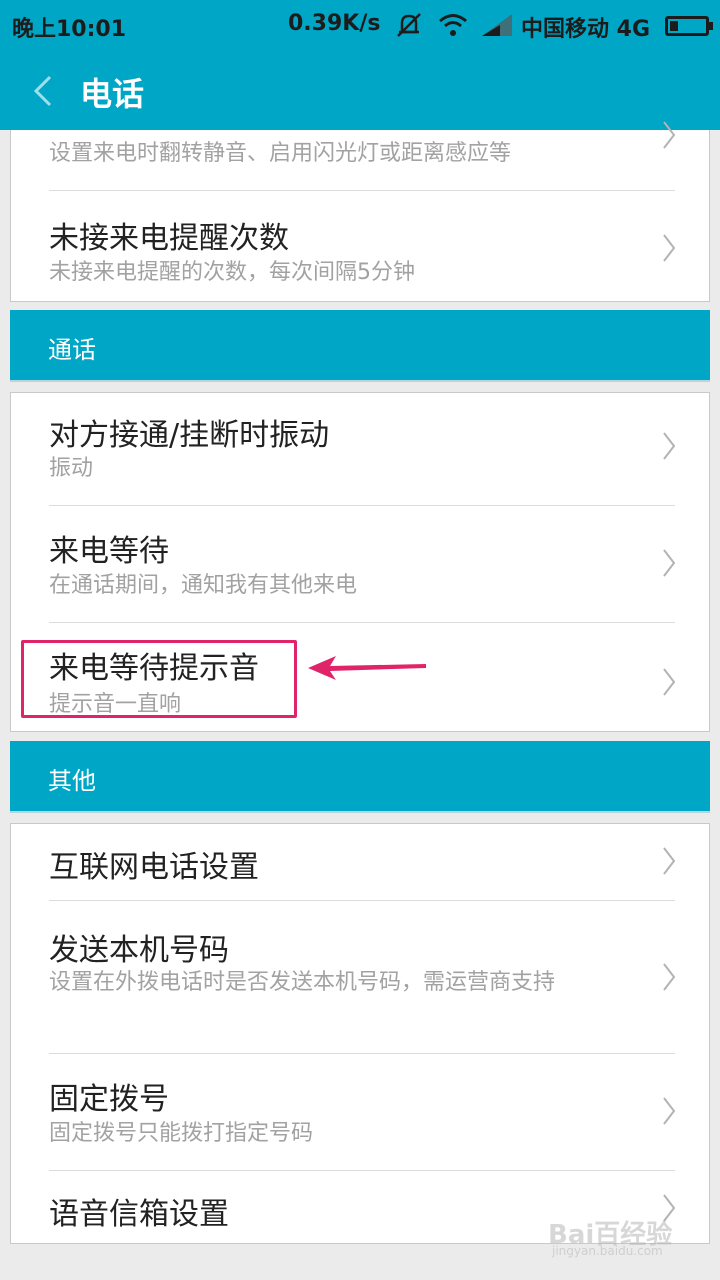  What do you see at coordinates (181, 1133) in the screenshot?
I see `item-subtitle: 固定拨号只能拨打指定号码` at bounding box center [181, 1133].